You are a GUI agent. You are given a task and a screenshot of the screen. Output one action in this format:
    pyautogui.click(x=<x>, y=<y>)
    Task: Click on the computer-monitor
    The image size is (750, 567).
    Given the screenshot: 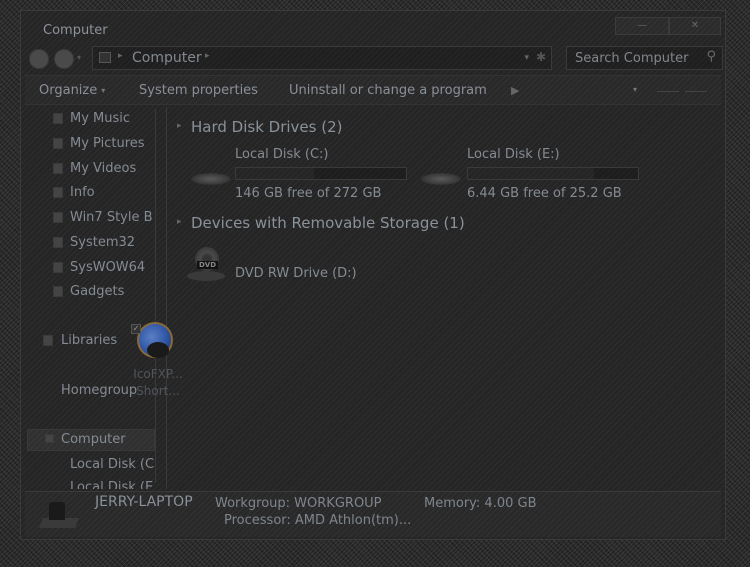 What is the action you would take?
    pyautogui.click(x=57, y=511)
    